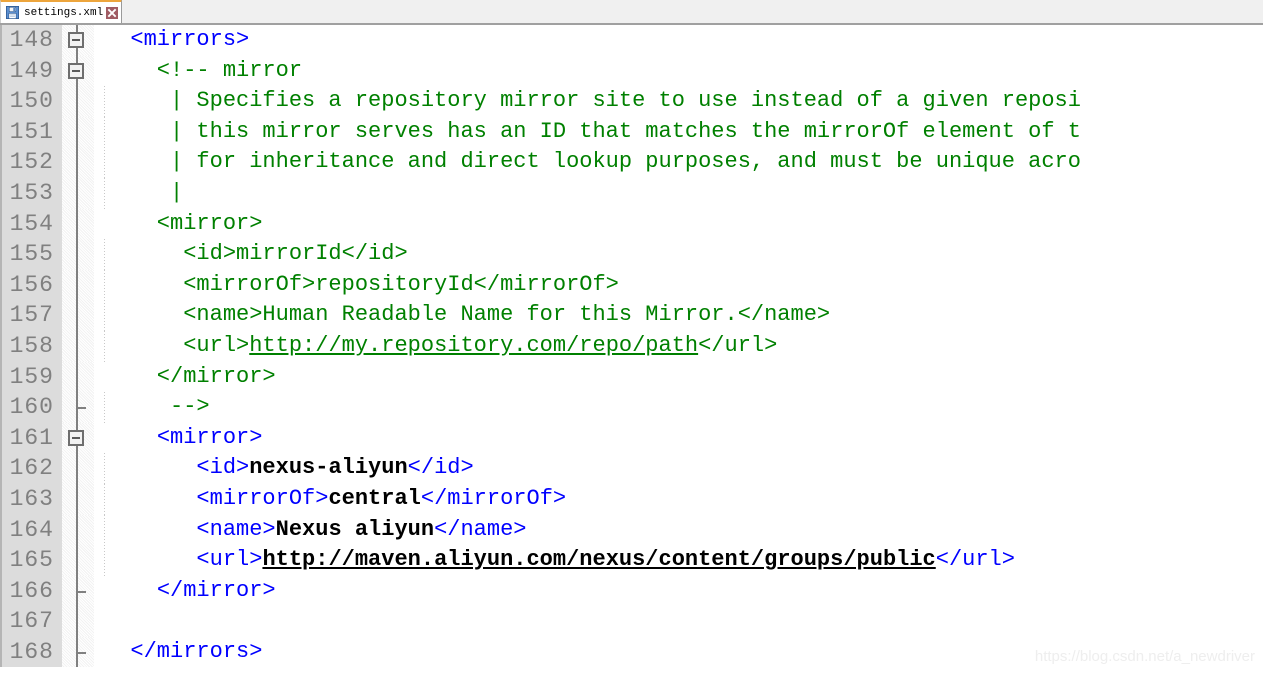 The width and height of the screenshot is (1263, 681). Describe the element at coordinates (216, 590) in the screenshot. I see `code-token-tag: </mirror>` at that location.